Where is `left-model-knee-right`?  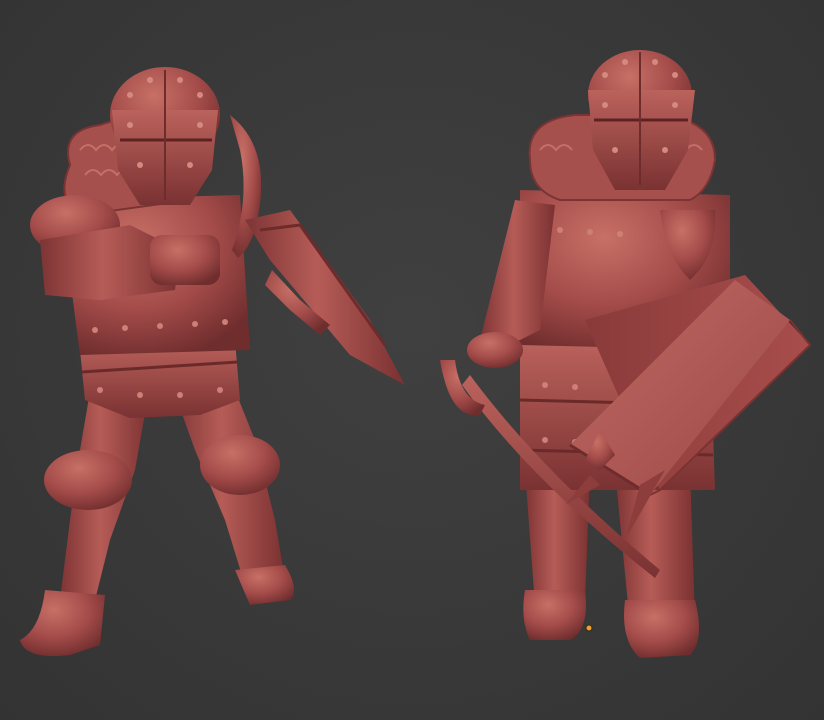
left-model-knee-right is located at coordinates (240, 465).